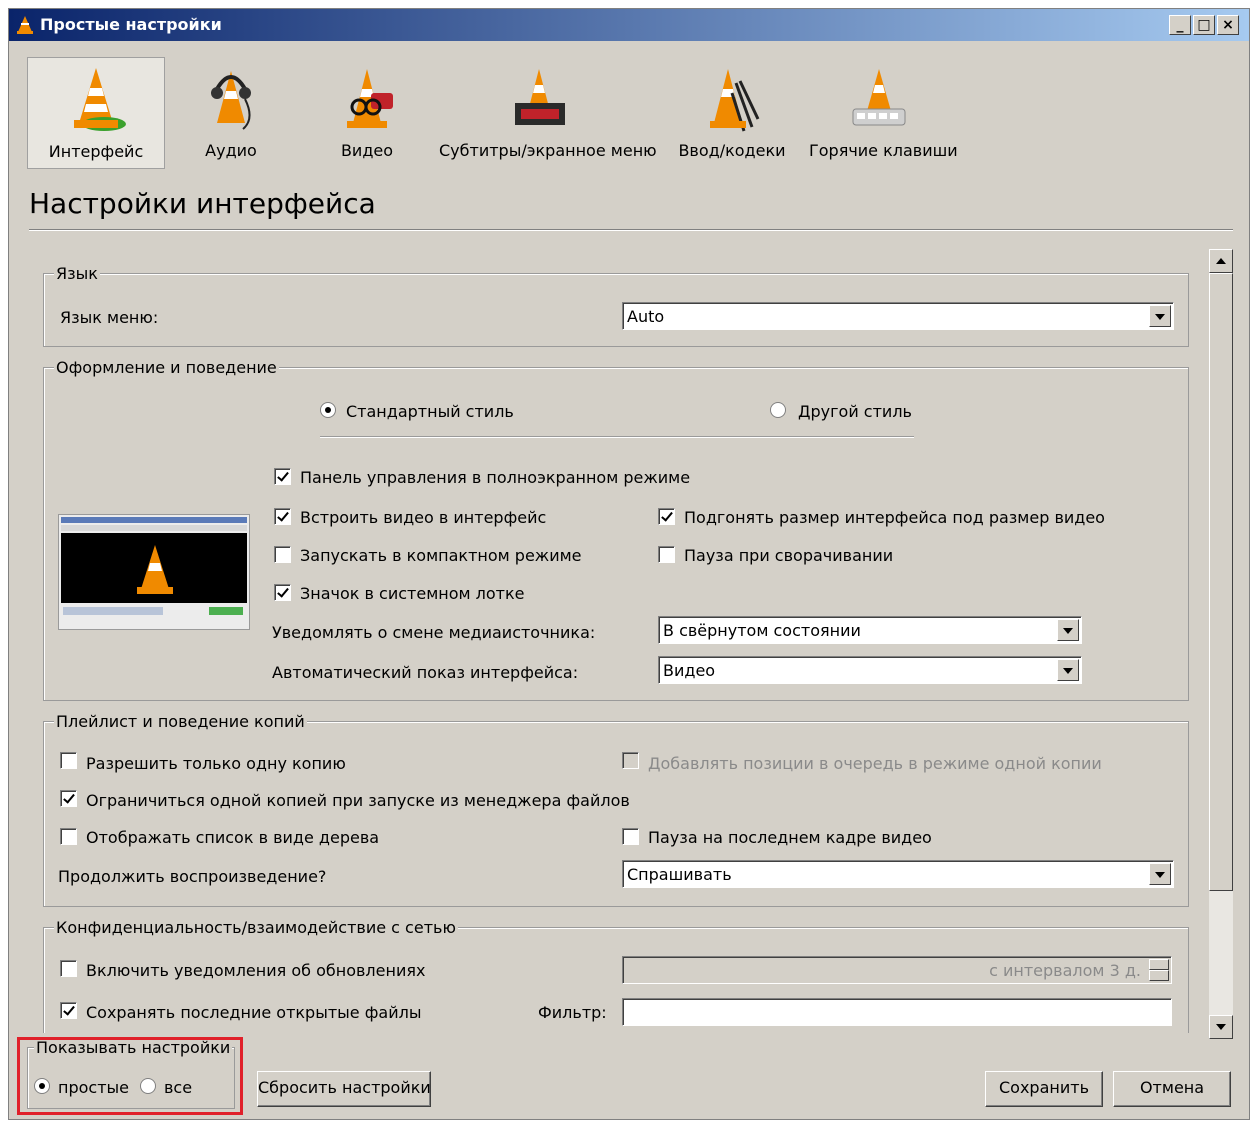  I want to click on interface-cone-icon, so click(100, 99).